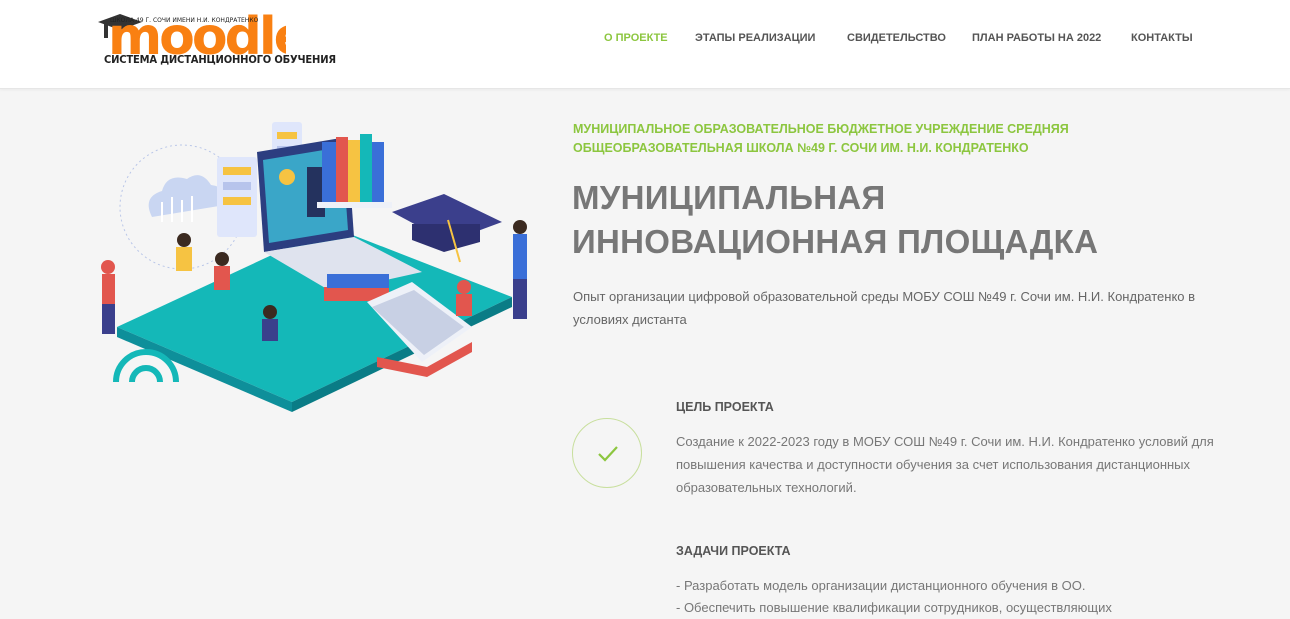 This screenshot has width=1290, height=619. I want to click on nav-item-plan-2022: ПЛАН РАБОТЫ НА 2022, so click(1036, 38).